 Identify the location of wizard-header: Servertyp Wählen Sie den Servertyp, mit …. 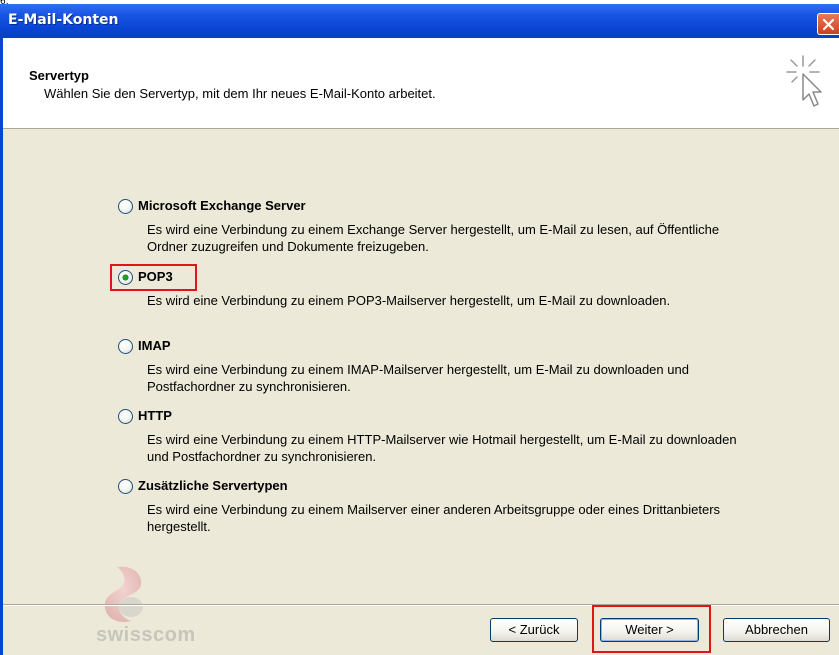
(421, 83).